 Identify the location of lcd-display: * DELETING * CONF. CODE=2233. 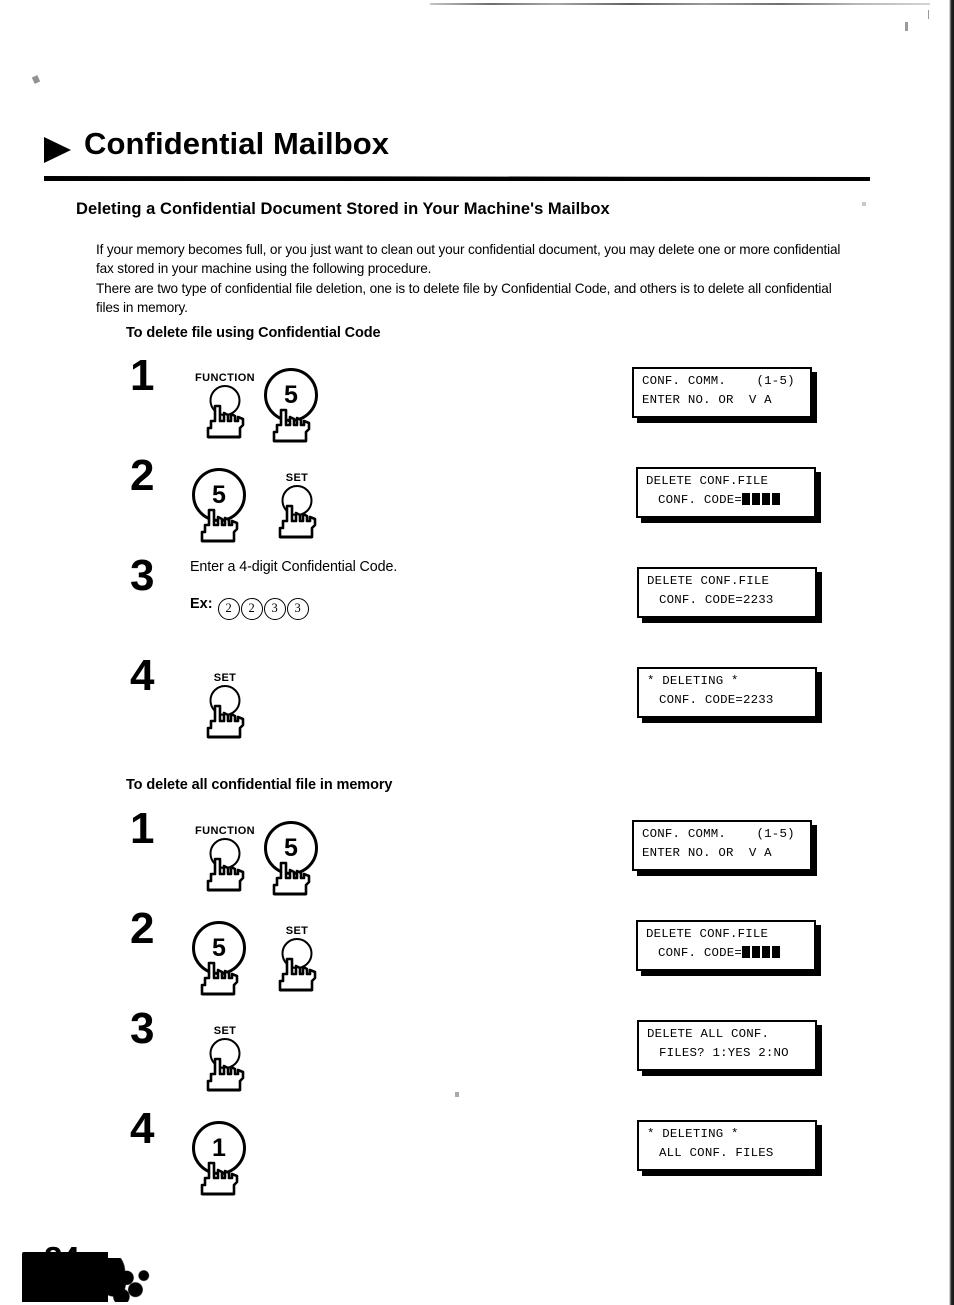
(727, 692).